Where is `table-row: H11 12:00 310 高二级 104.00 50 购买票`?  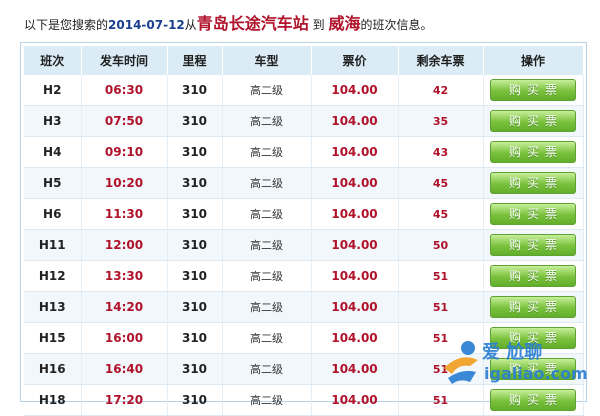
table-row: H11 12:00 310 高二级 104.00 50 购买票 is located at coordinates (304, 245).